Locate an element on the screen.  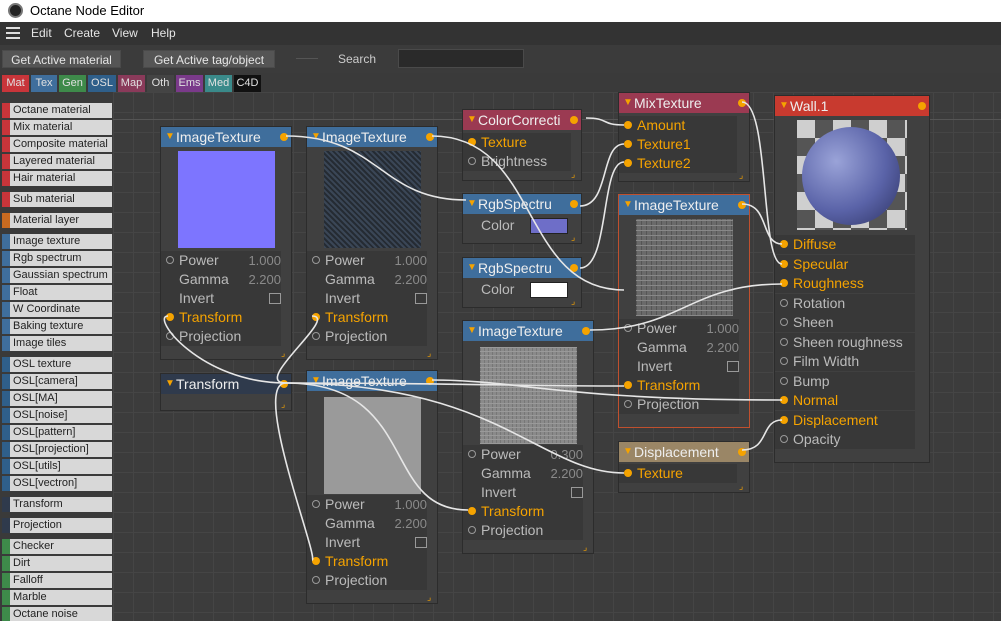
sidebar-item-osl-ma: OSL[MA] is located at coordinates (57, 398).